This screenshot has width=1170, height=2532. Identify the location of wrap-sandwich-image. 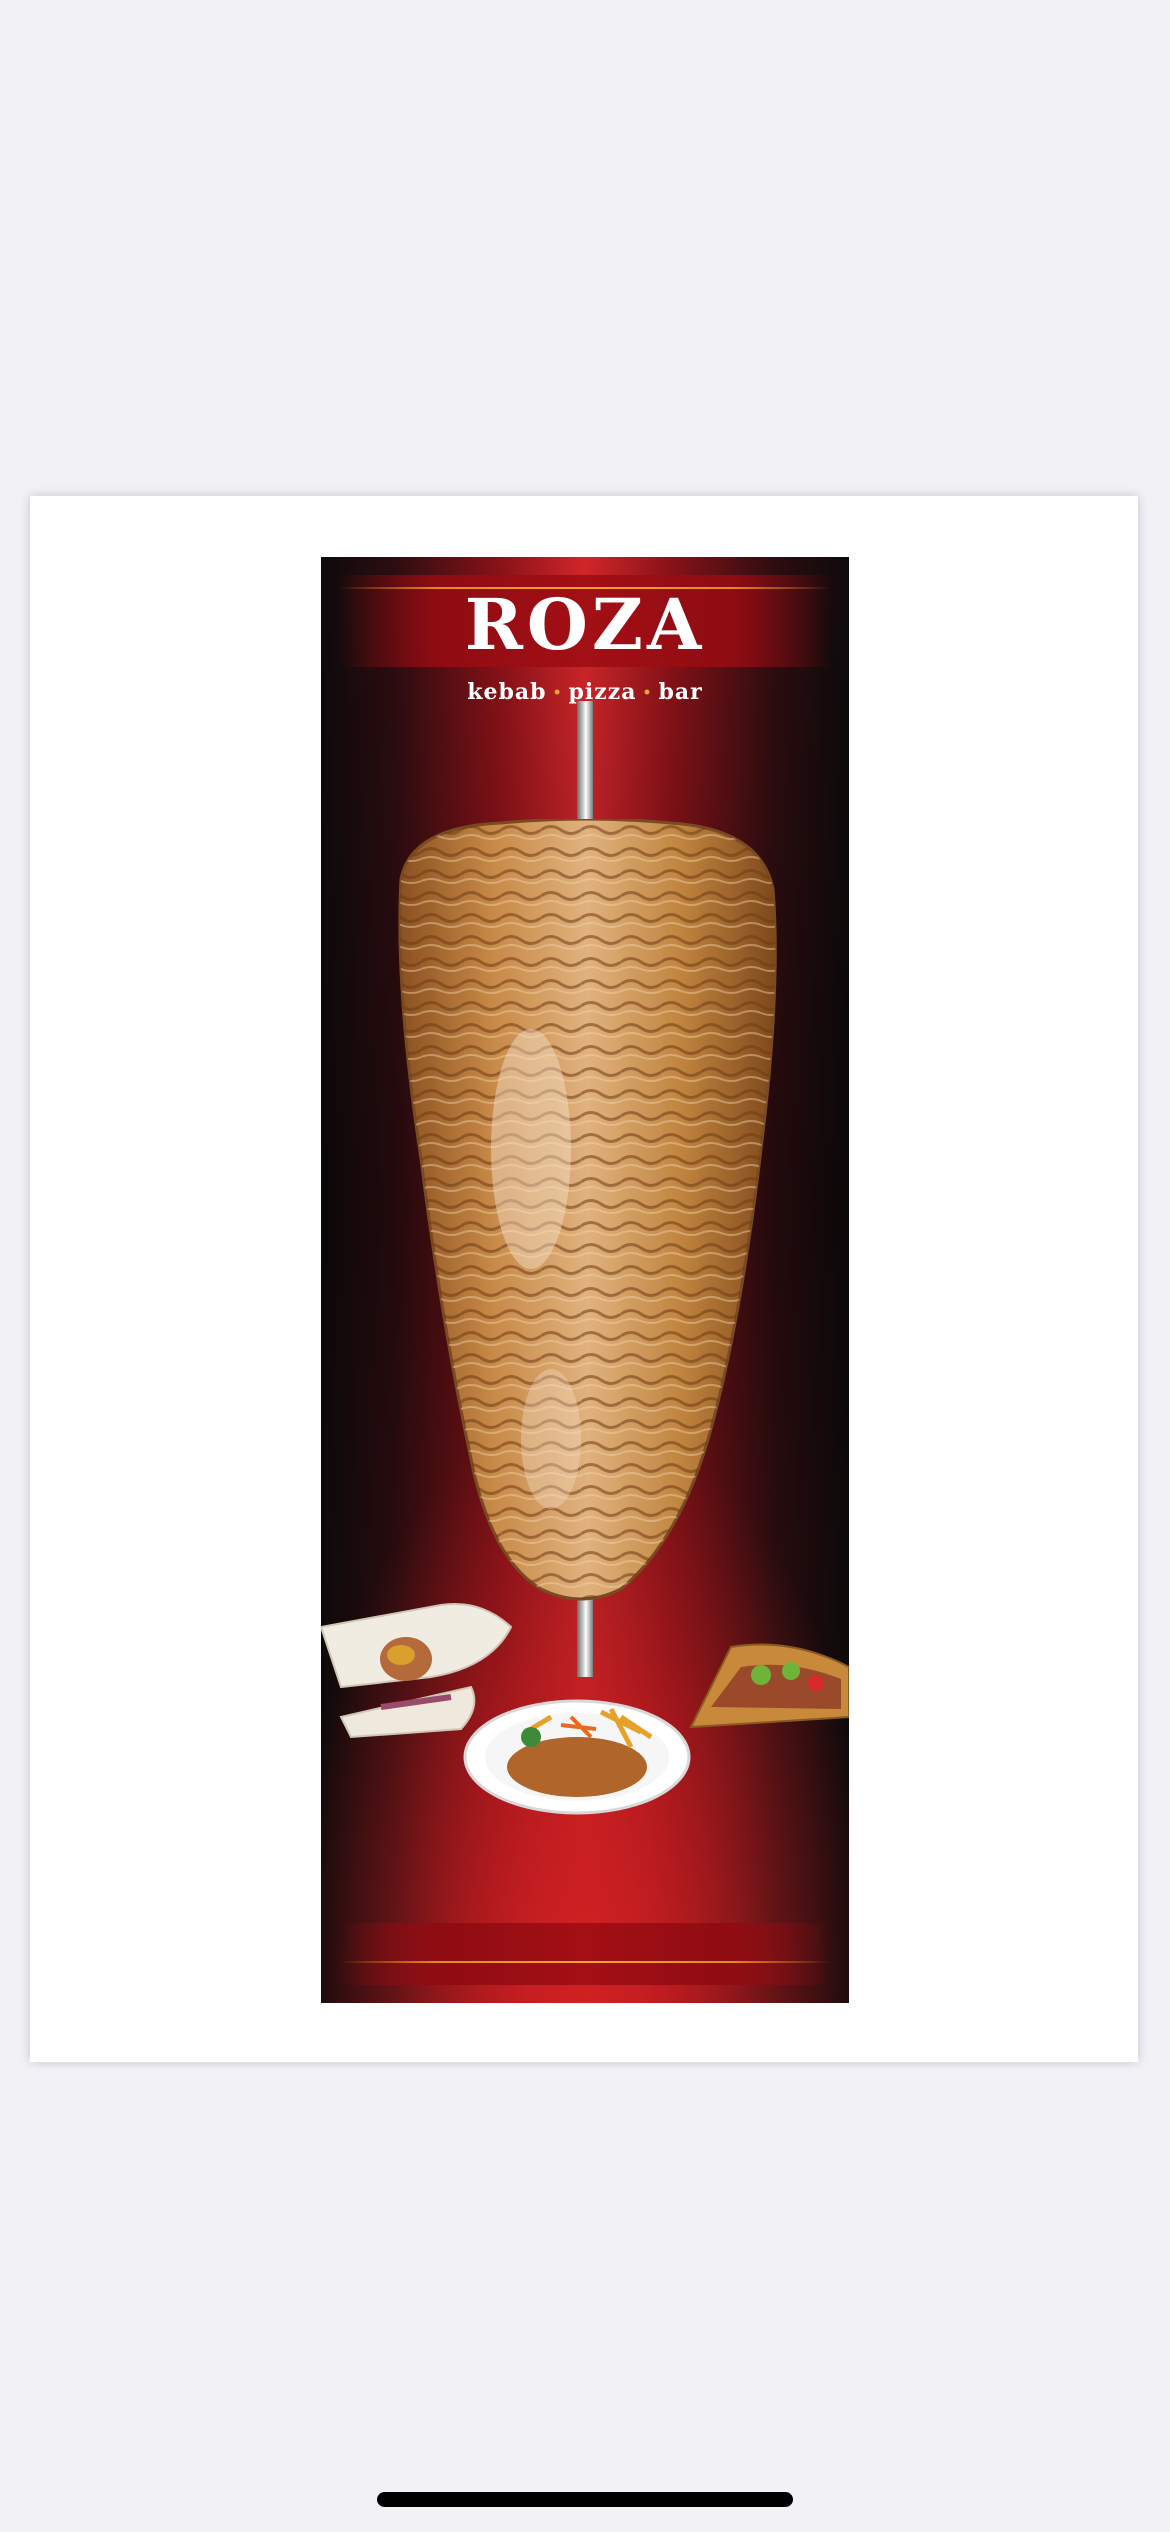
(417, 1671).